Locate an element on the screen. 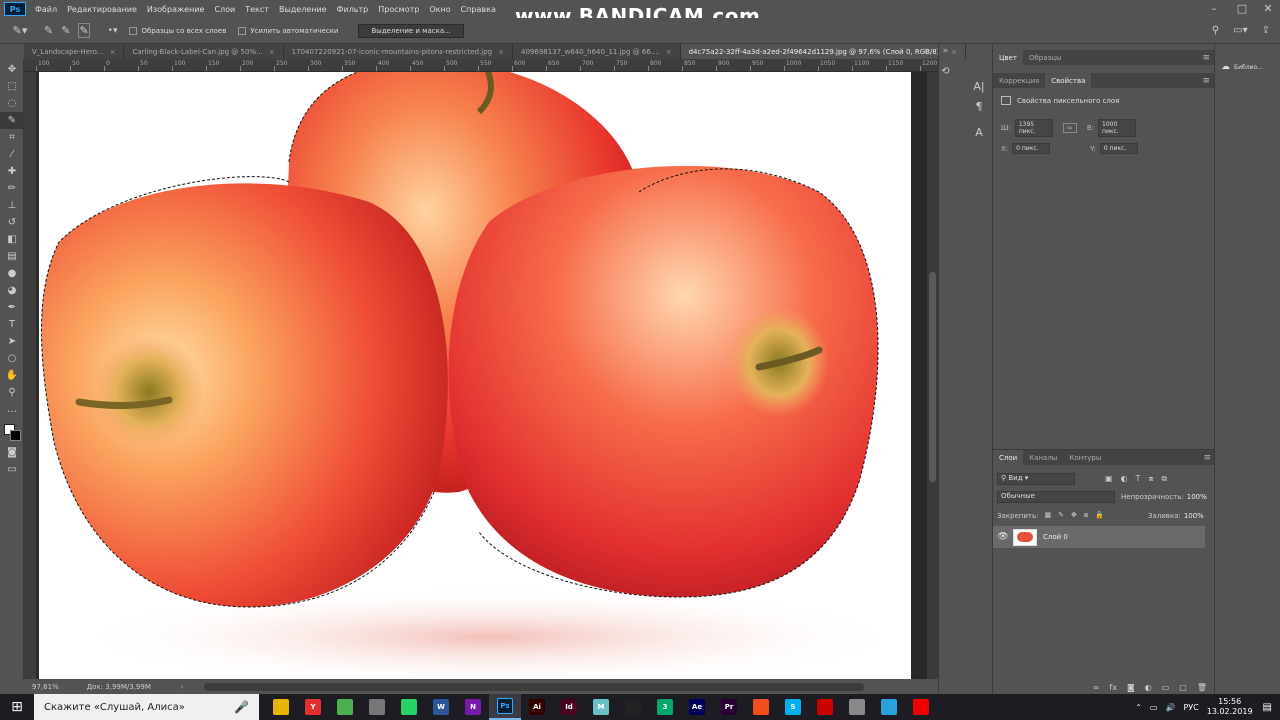  tab-properties: Свойства is located at coordinates (1068, 80).